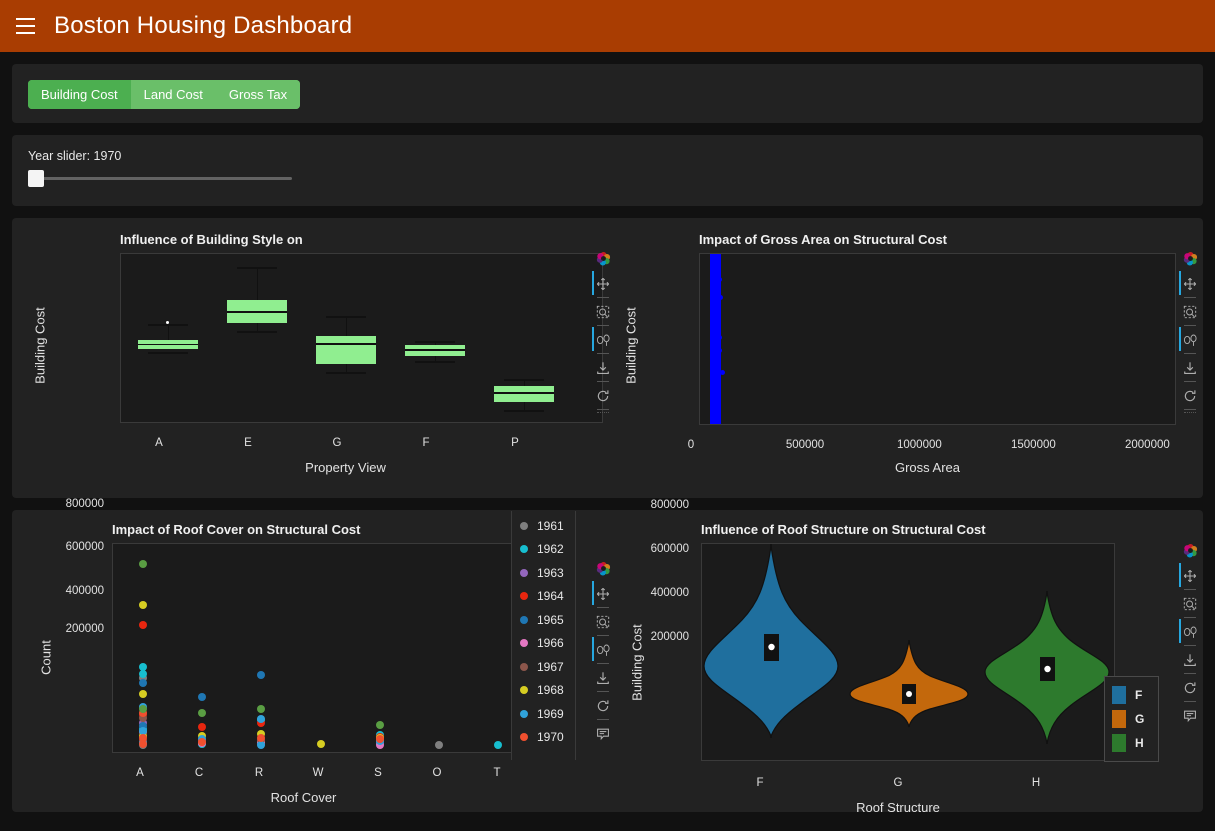  I want to click on box-median-e, so click(257, 312).